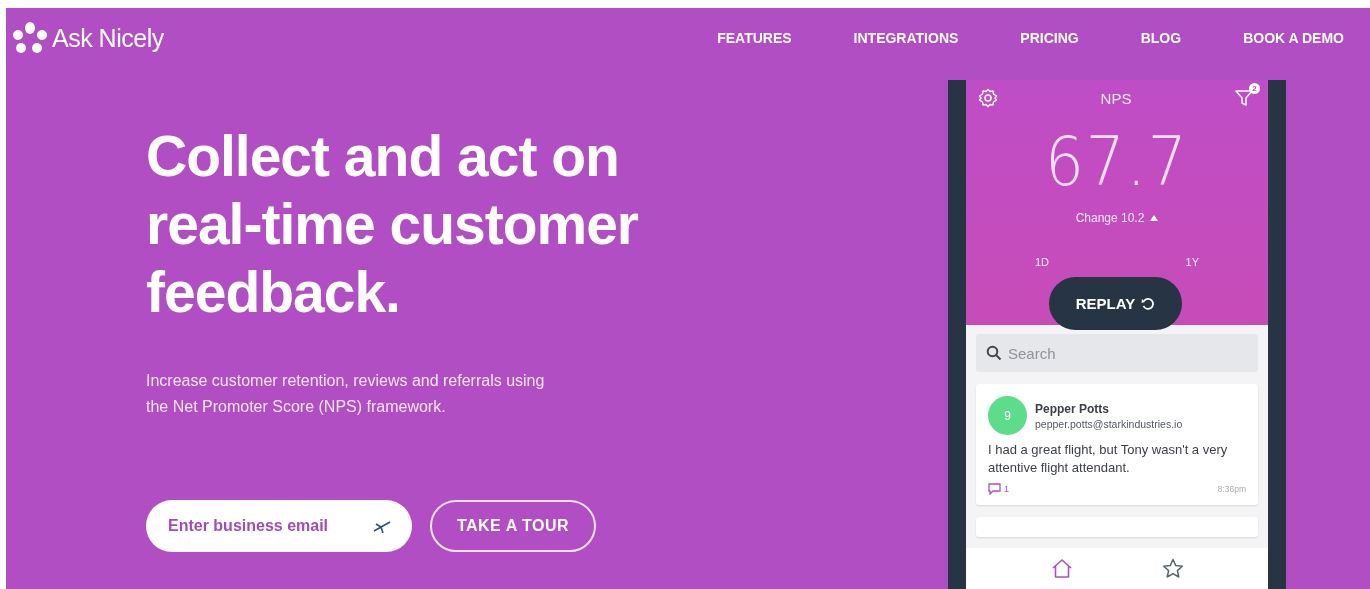 The height and width of the screenshot is (589, 1370). What do you see at coordinates (994, 353) in the screenshot?
I see `search-icon` at bounding box center [994, 353].